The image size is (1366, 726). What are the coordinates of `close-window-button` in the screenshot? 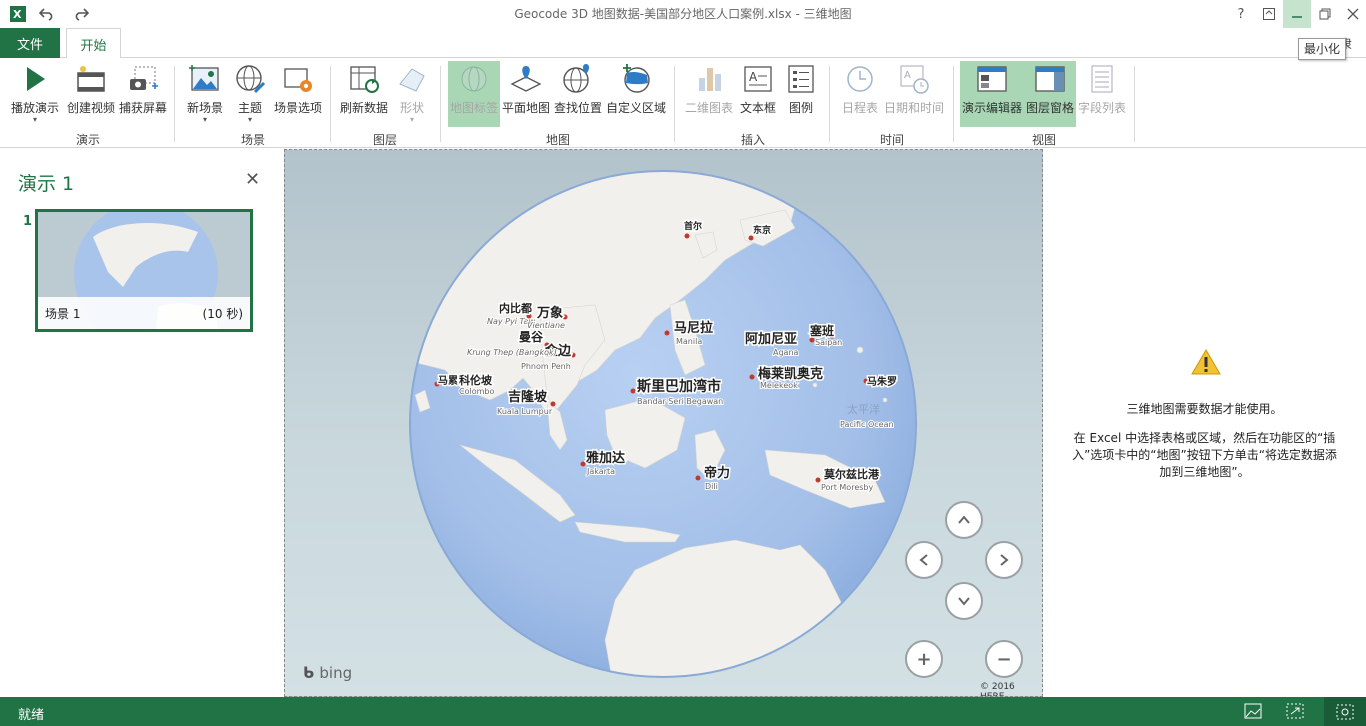 It's located at (1352, 14).